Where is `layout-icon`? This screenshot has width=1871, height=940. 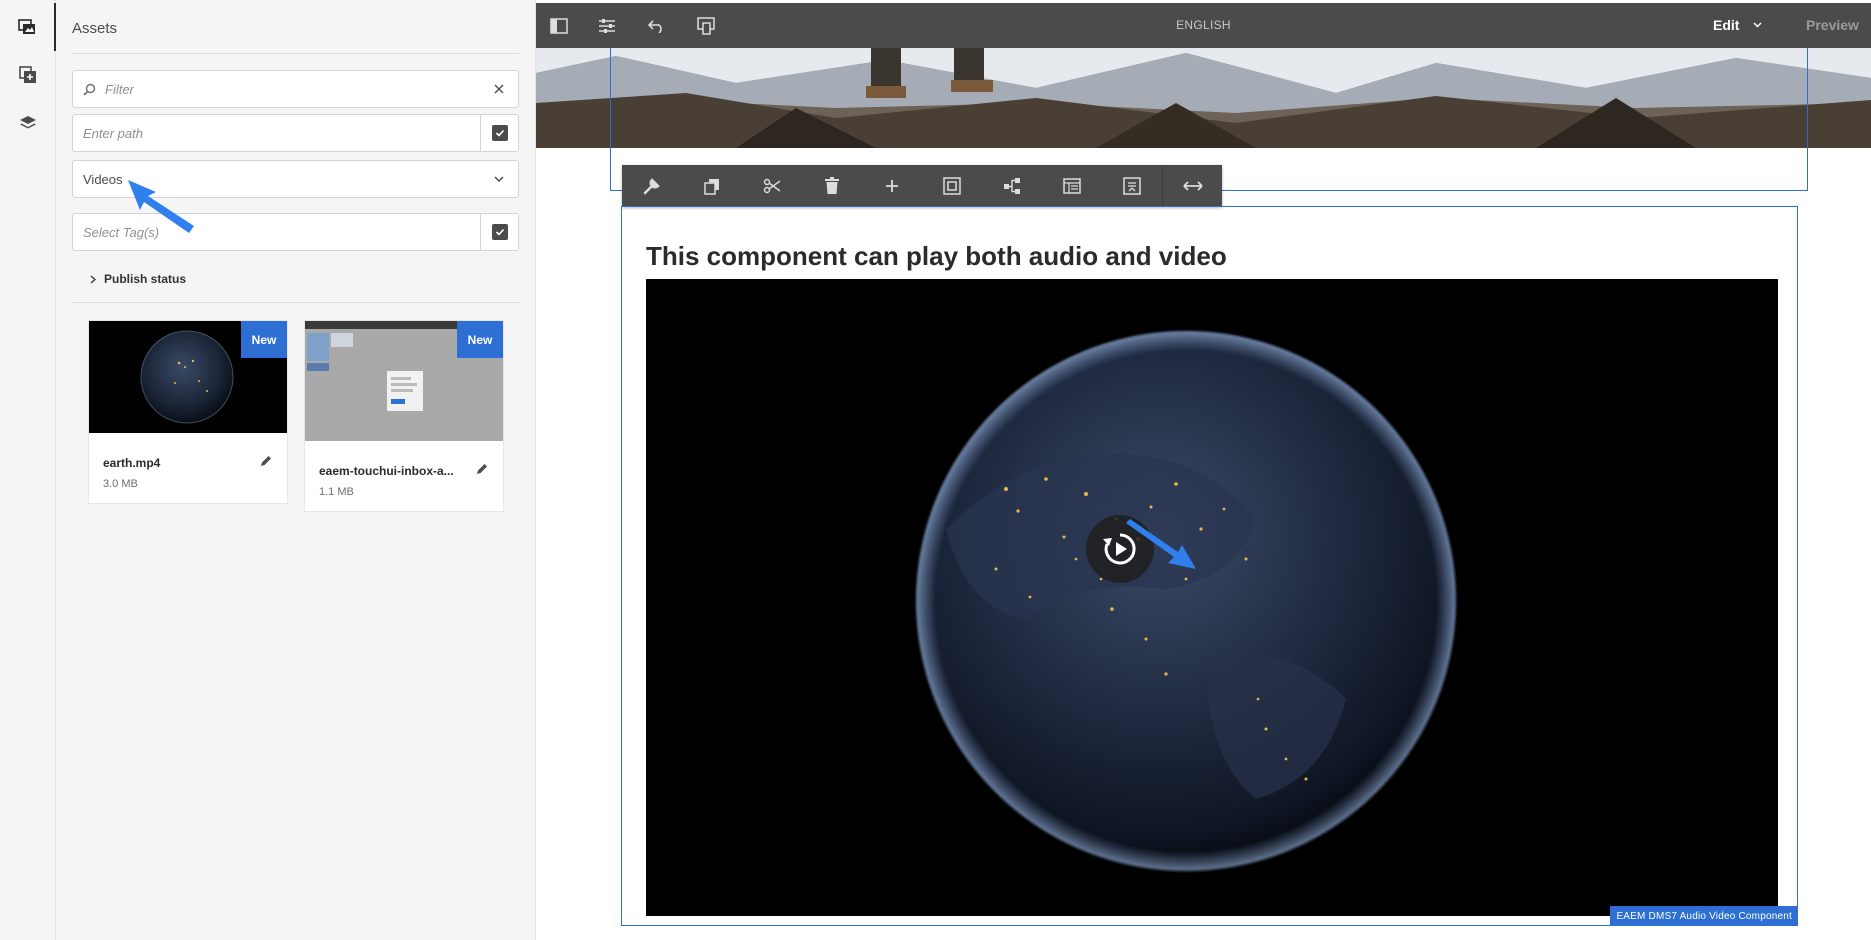
layout-icon is located at coordinates (952, 186).